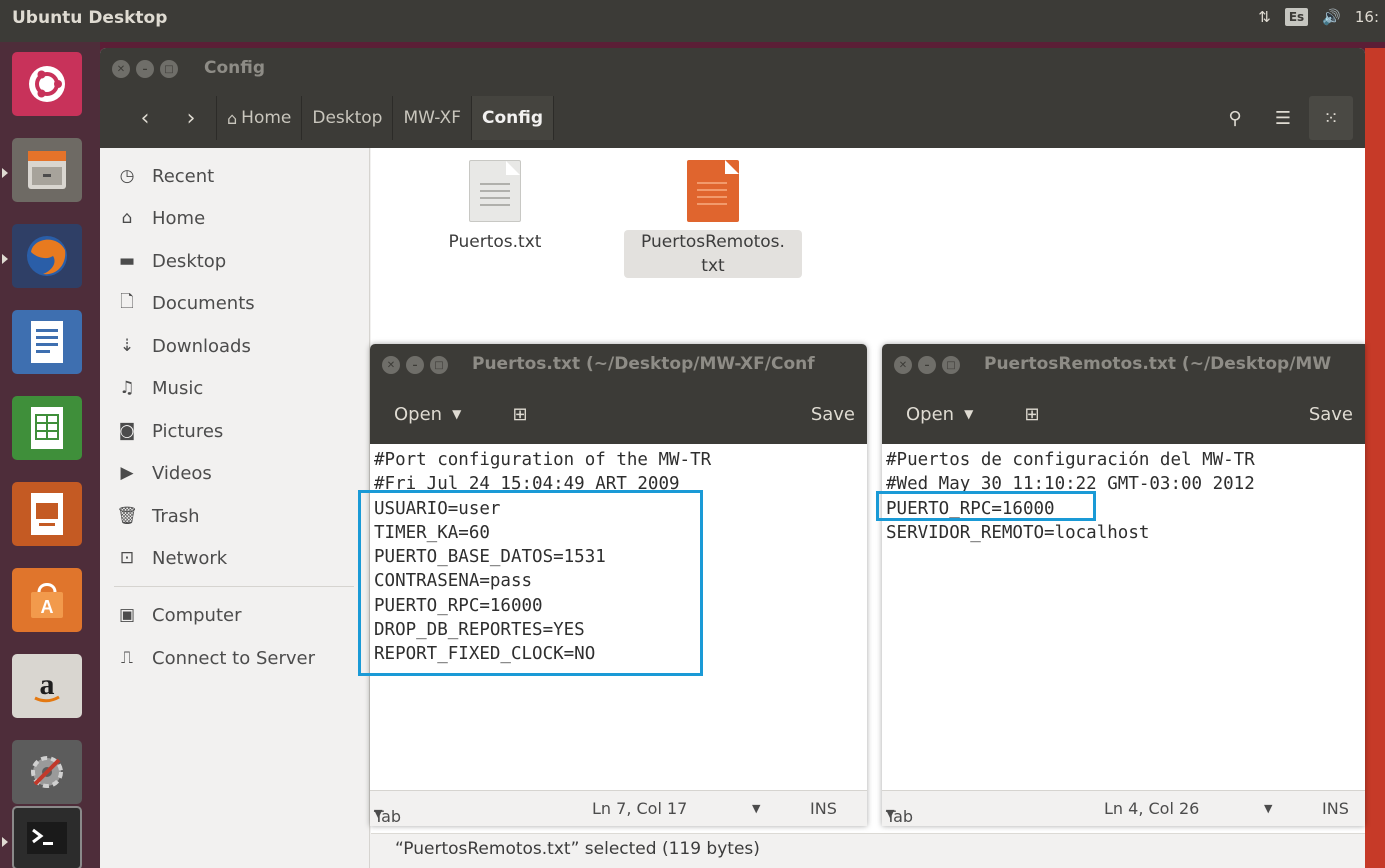 The image size is (1385, 868). What do you see at coordinates (170, 261) in the screenshot?
I see `sidebar-item-desktop: ▬ Desktop` at bounding box center [170, 261].